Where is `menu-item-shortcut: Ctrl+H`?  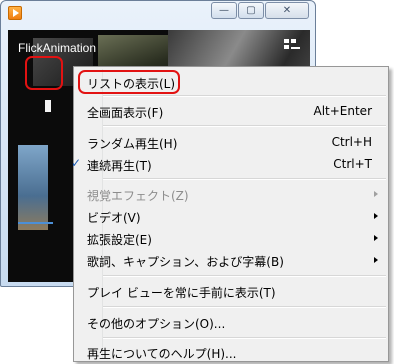 menu-item-shortcut: Ctrl+H is located at coordinates (351, 142).